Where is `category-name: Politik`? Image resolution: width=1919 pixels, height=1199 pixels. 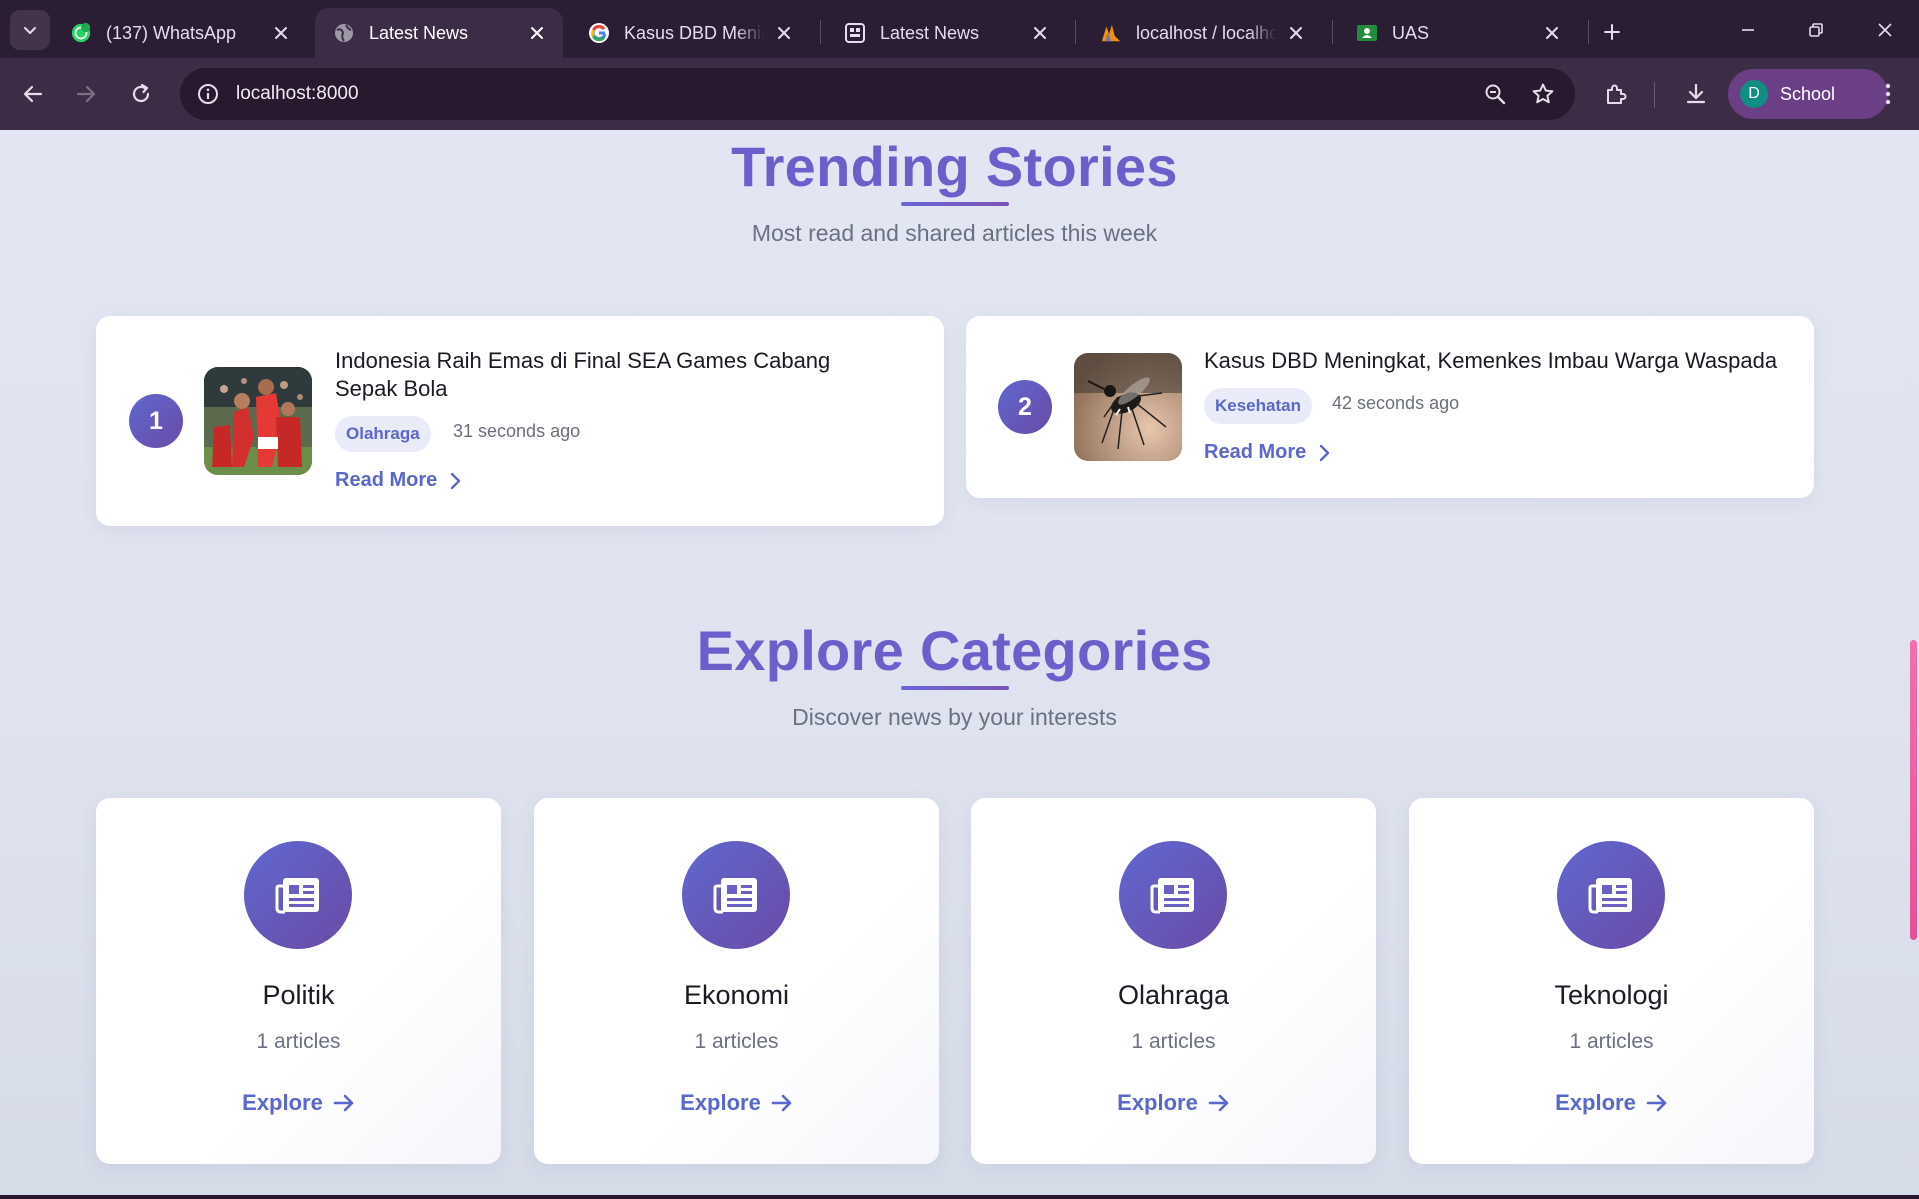 category-name: Politik is located at coordinates (298, 995).